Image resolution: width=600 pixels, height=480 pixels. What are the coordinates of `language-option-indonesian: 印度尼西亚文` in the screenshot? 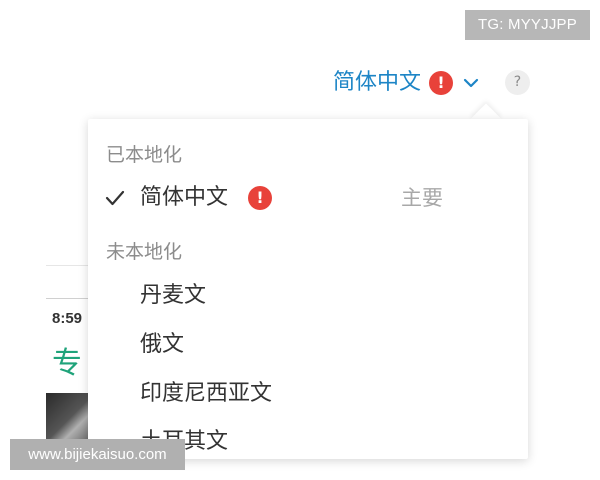 It's located at (308, 394).